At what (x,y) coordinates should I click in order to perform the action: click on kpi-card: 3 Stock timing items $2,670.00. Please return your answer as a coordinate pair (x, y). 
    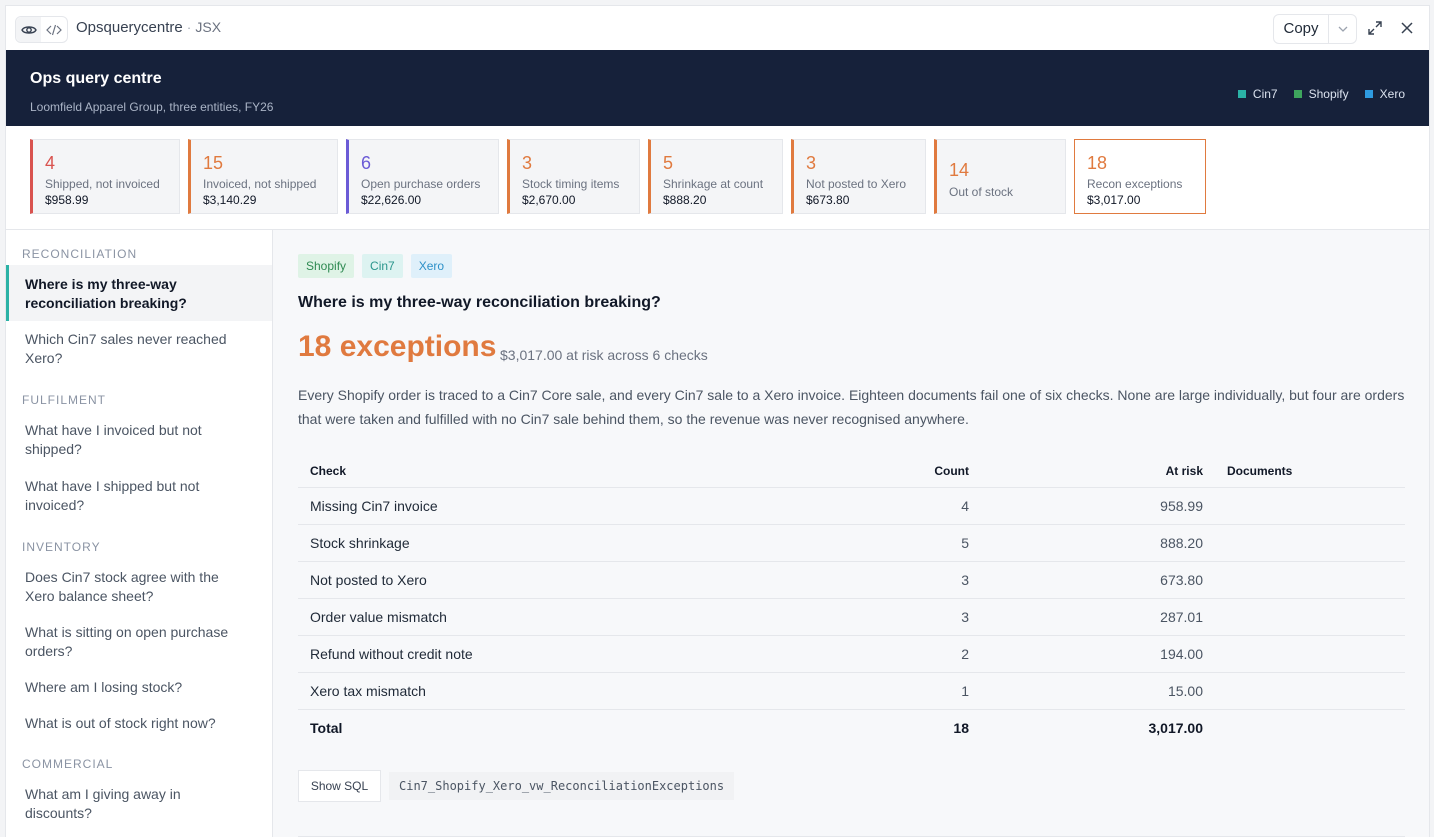
    Looking at the image, I should click on (573, 176).